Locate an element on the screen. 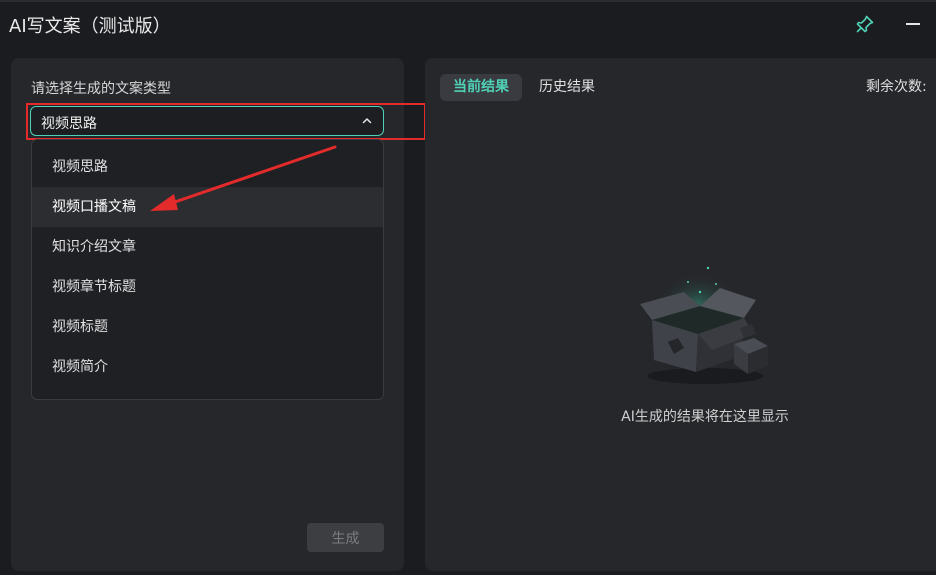 Image resolution: width=936 pixels, height=575 pixels. dropdown-item-video-title: 视频标题 is located at coordinates (207, 327).